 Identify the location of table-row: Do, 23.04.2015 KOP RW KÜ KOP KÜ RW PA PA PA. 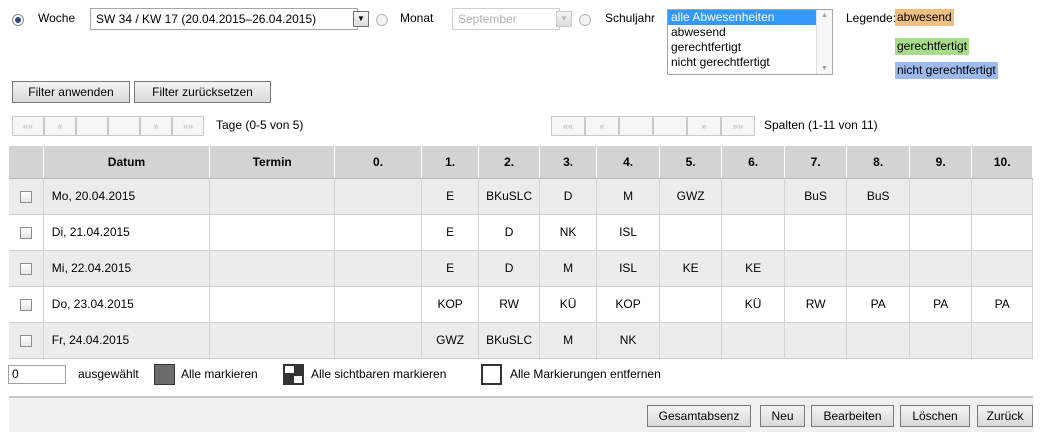
(521, 304).